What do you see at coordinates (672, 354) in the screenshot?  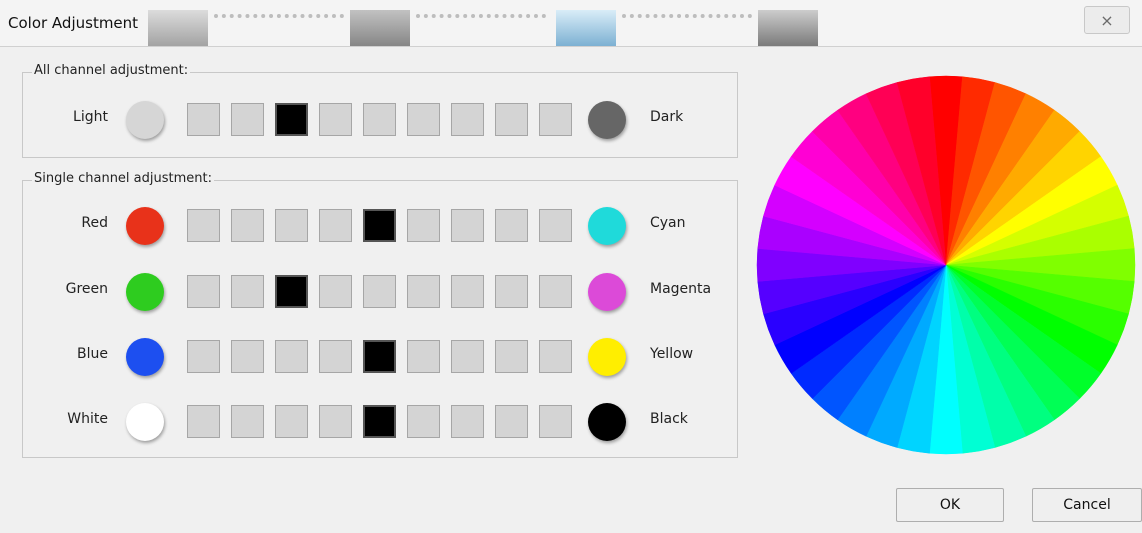 I see `row-right-label: Yellow` at bounding box center [672, 354].